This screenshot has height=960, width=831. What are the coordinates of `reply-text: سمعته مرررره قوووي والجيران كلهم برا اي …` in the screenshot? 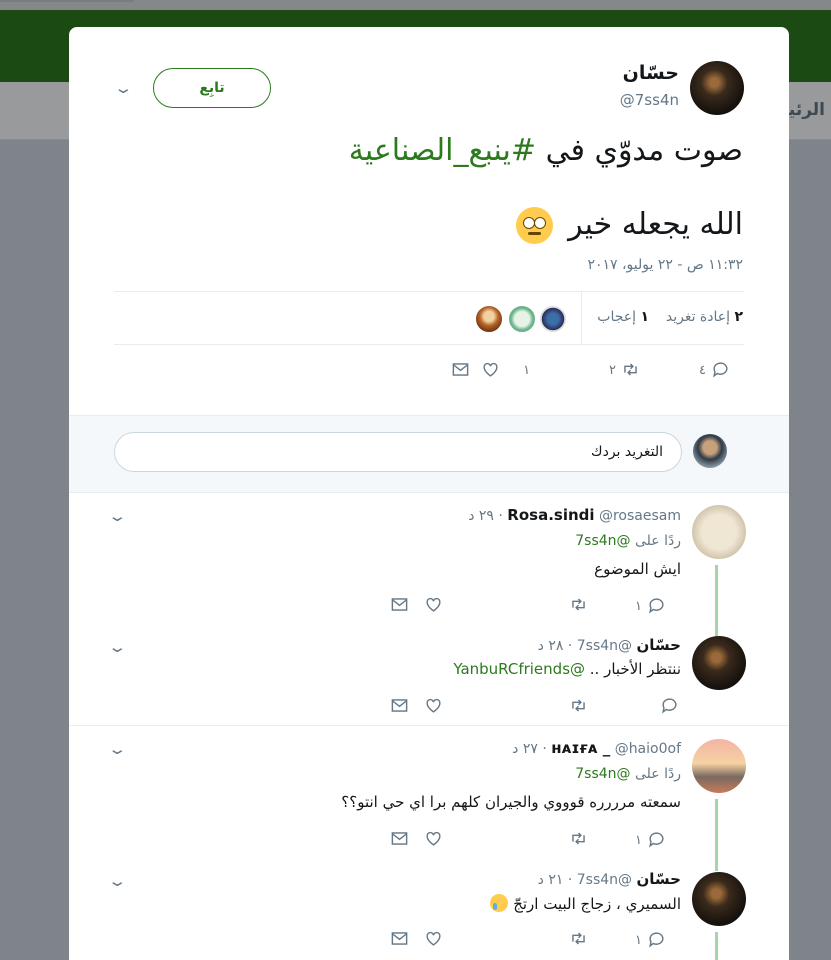 It's located at (511, 802).